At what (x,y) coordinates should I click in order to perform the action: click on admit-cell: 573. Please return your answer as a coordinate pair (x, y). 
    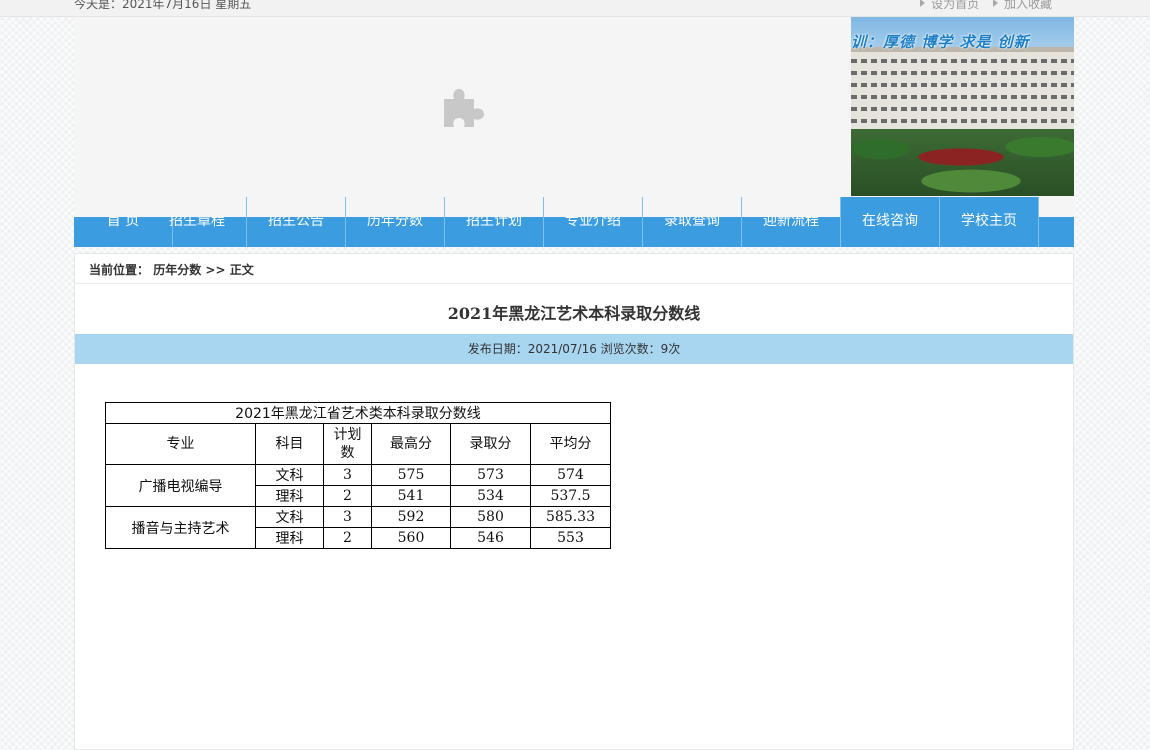
    Looking at the image, I should click on (490, 475).